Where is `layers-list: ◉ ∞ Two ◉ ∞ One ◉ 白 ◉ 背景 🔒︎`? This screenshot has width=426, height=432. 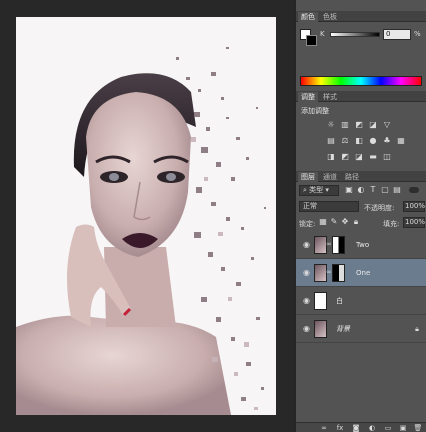 layers-list: ◉ ∞ Two ◉ ∞ One ◉ 白 ◉ 背景 🔒︎ is located at coordinates (361, 287).